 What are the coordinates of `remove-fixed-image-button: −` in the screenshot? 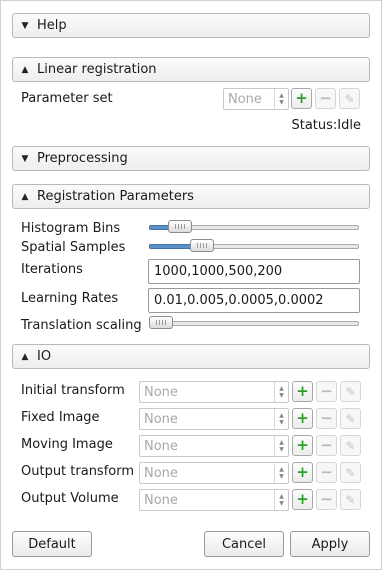 It's located at (326, 418).